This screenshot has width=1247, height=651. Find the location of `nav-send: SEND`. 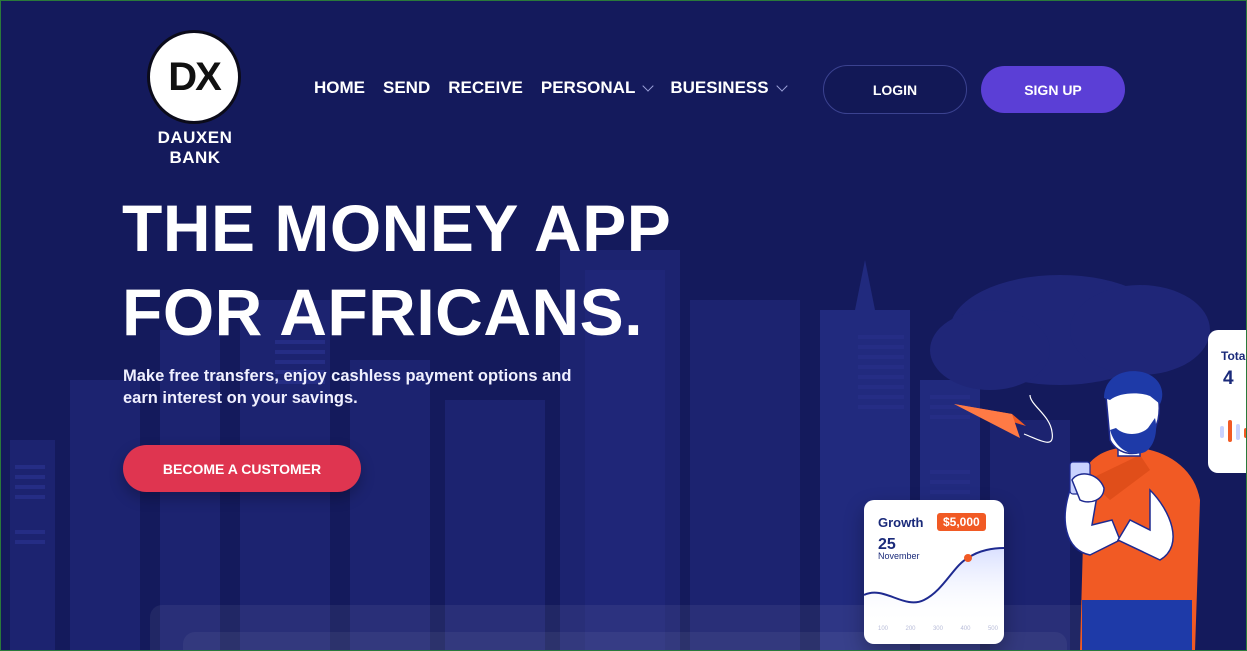

nav-send: SEND is located at coordinates (406, 88).